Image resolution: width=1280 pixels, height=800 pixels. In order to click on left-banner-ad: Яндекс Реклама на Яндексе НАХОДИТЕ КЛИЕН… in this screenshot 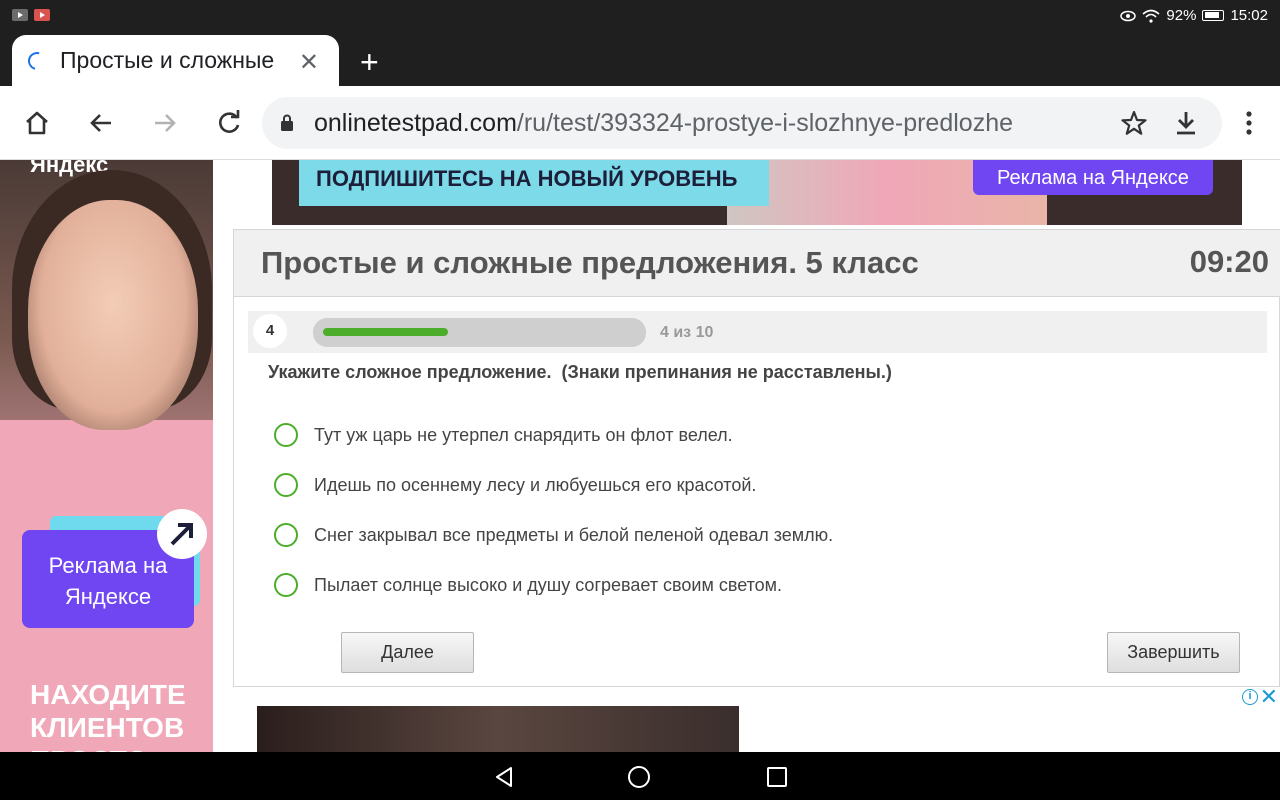, I will do `click(106, 456)`.